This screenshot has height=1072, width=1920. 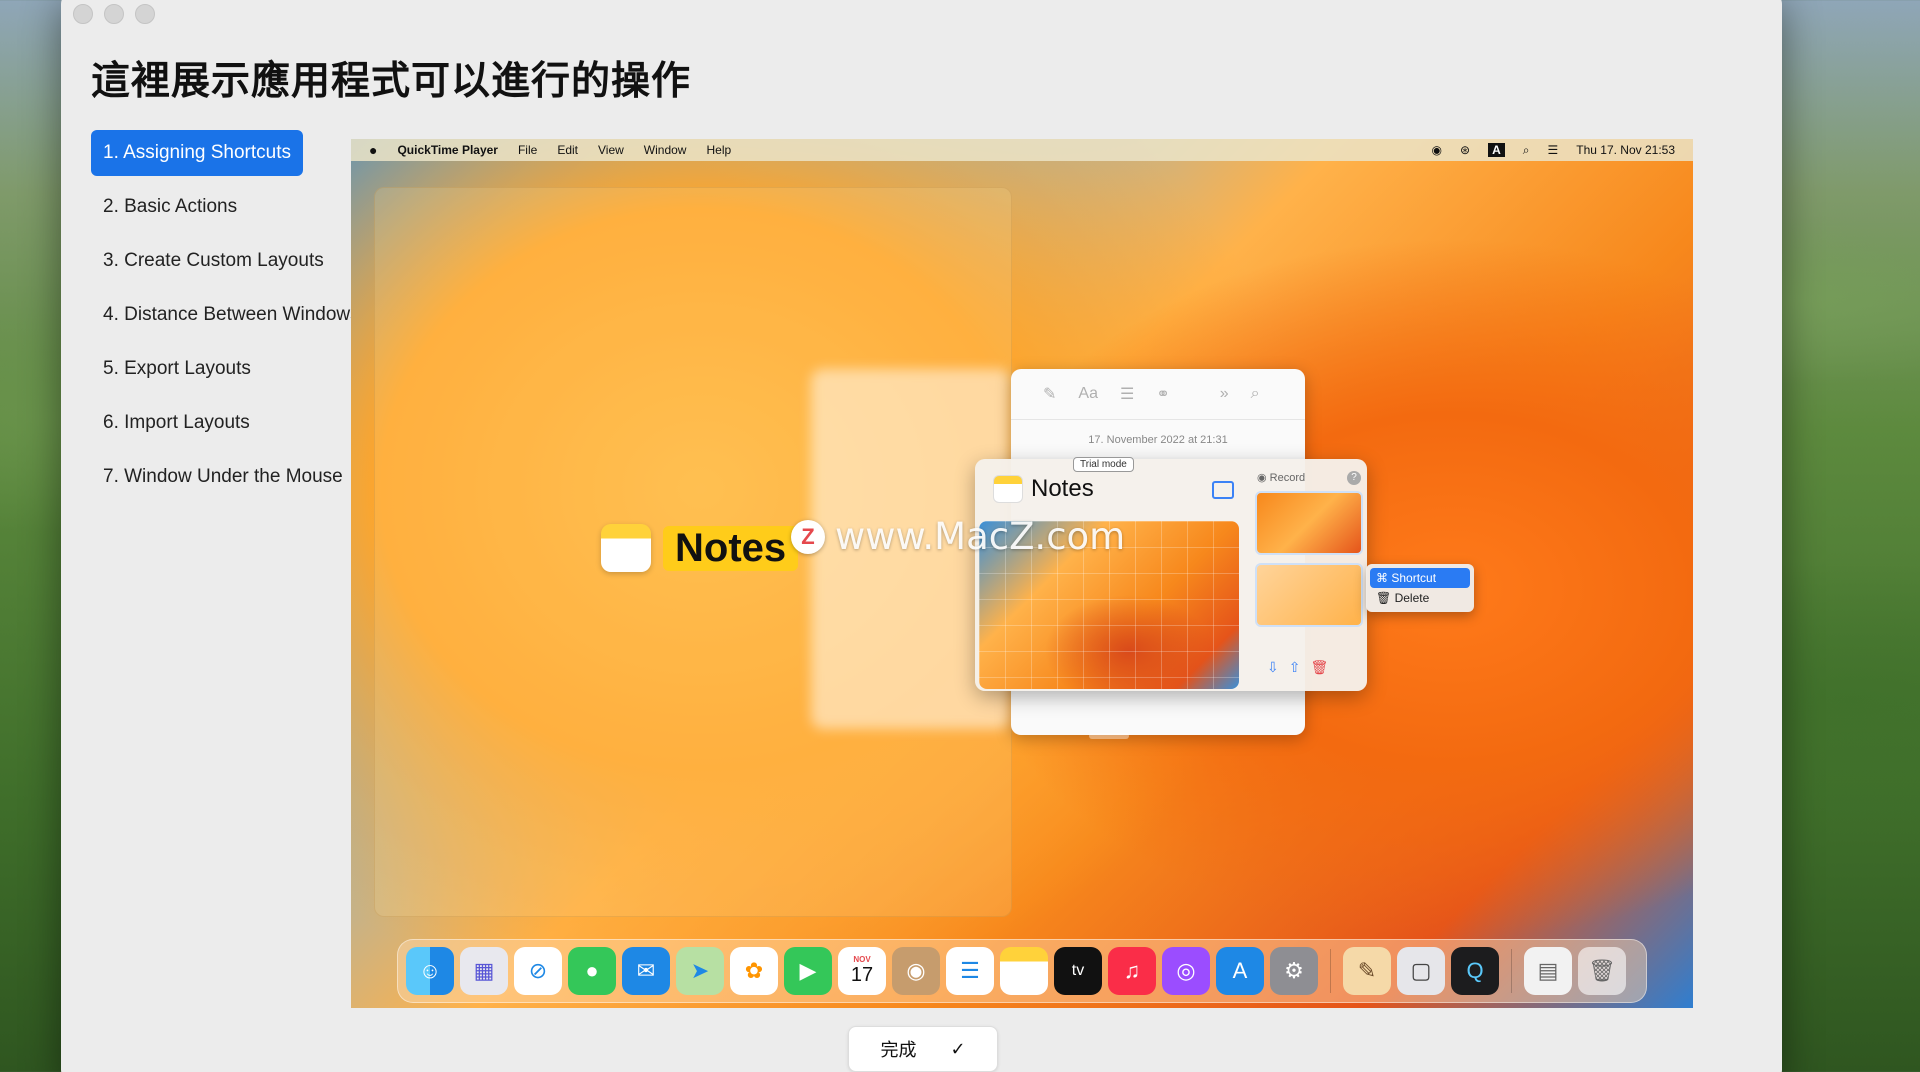 I want to click on apple-icon: ●, so click(x=373, y=150).